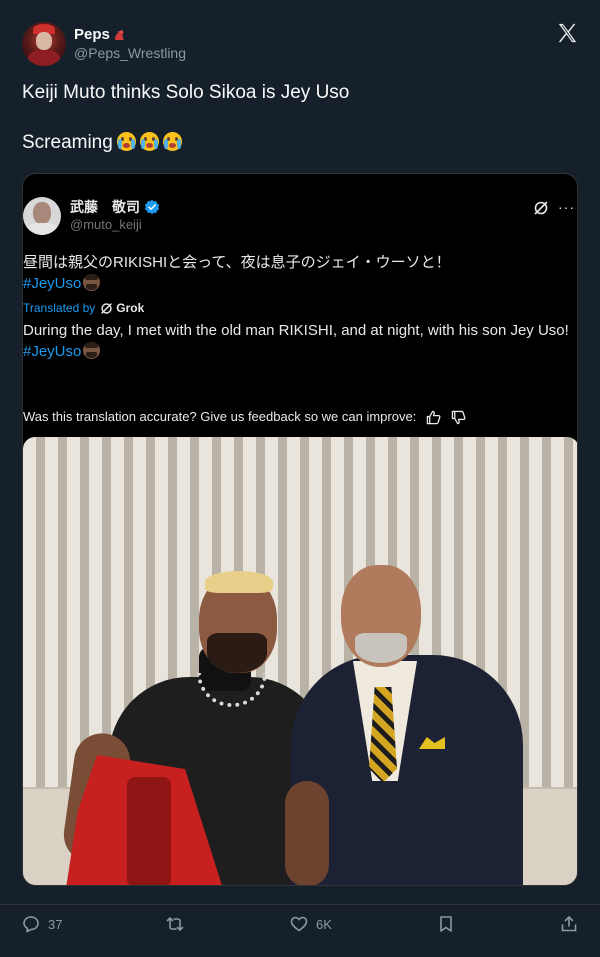 The height and width of the screenshot is (957, 600). What do you see at coordinates (119, 34) in the screenshot?
I see `helmet-emoji-icon` at bounding box center [119, 34].